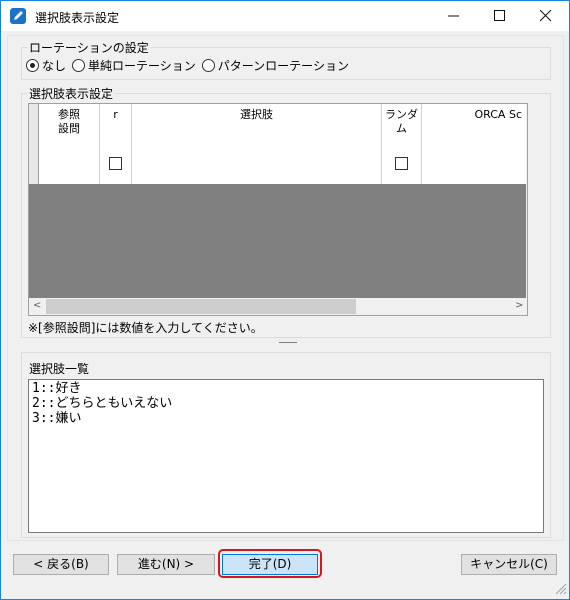 This screenshot has width=570, height=600. I want to click on cancel-button: キャンセル(C), so click(509, 564).